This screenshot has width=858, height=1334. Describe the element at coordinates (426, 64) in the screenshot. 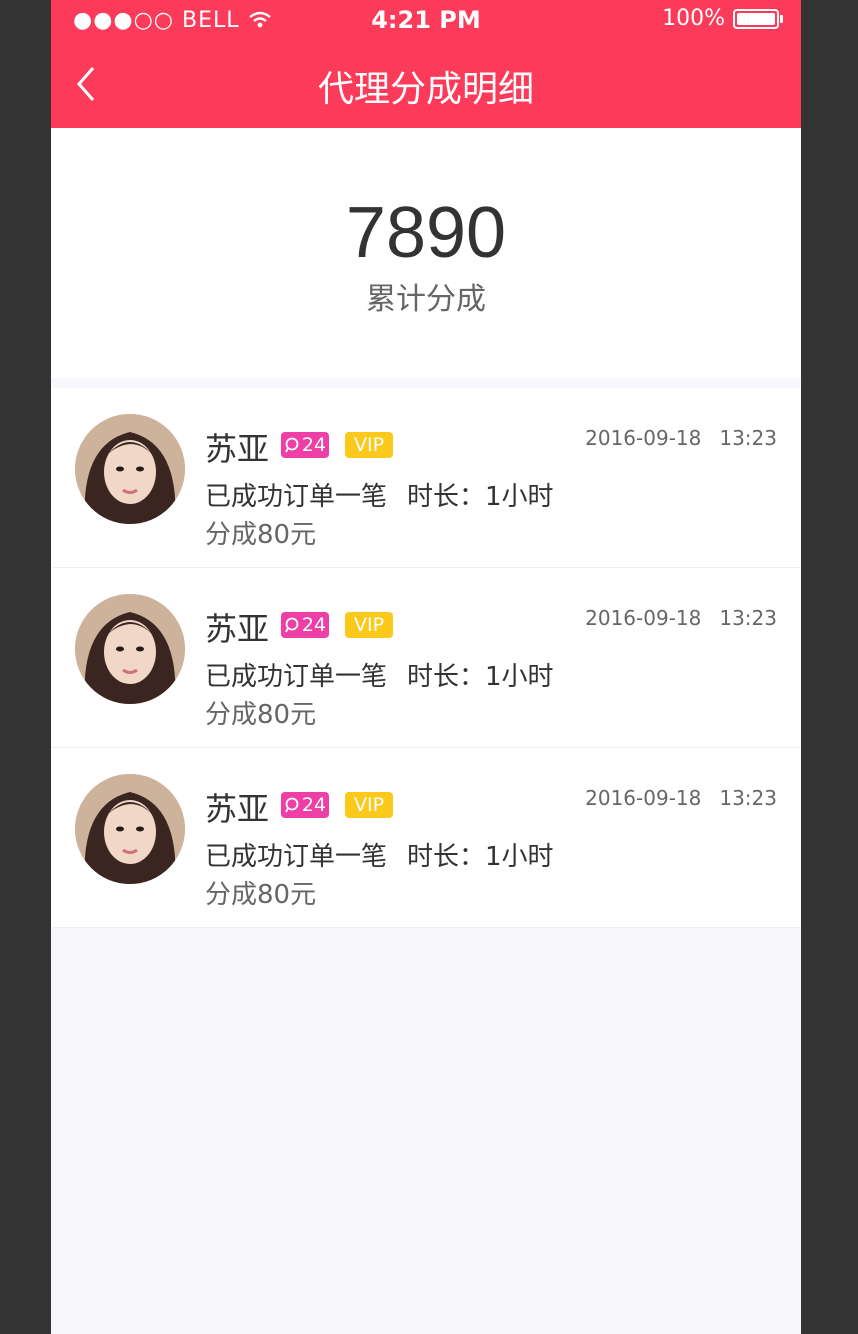

I see `app-header: ●●●○○ BELL 4:21 PM 100% 代理分成明细` at that location.